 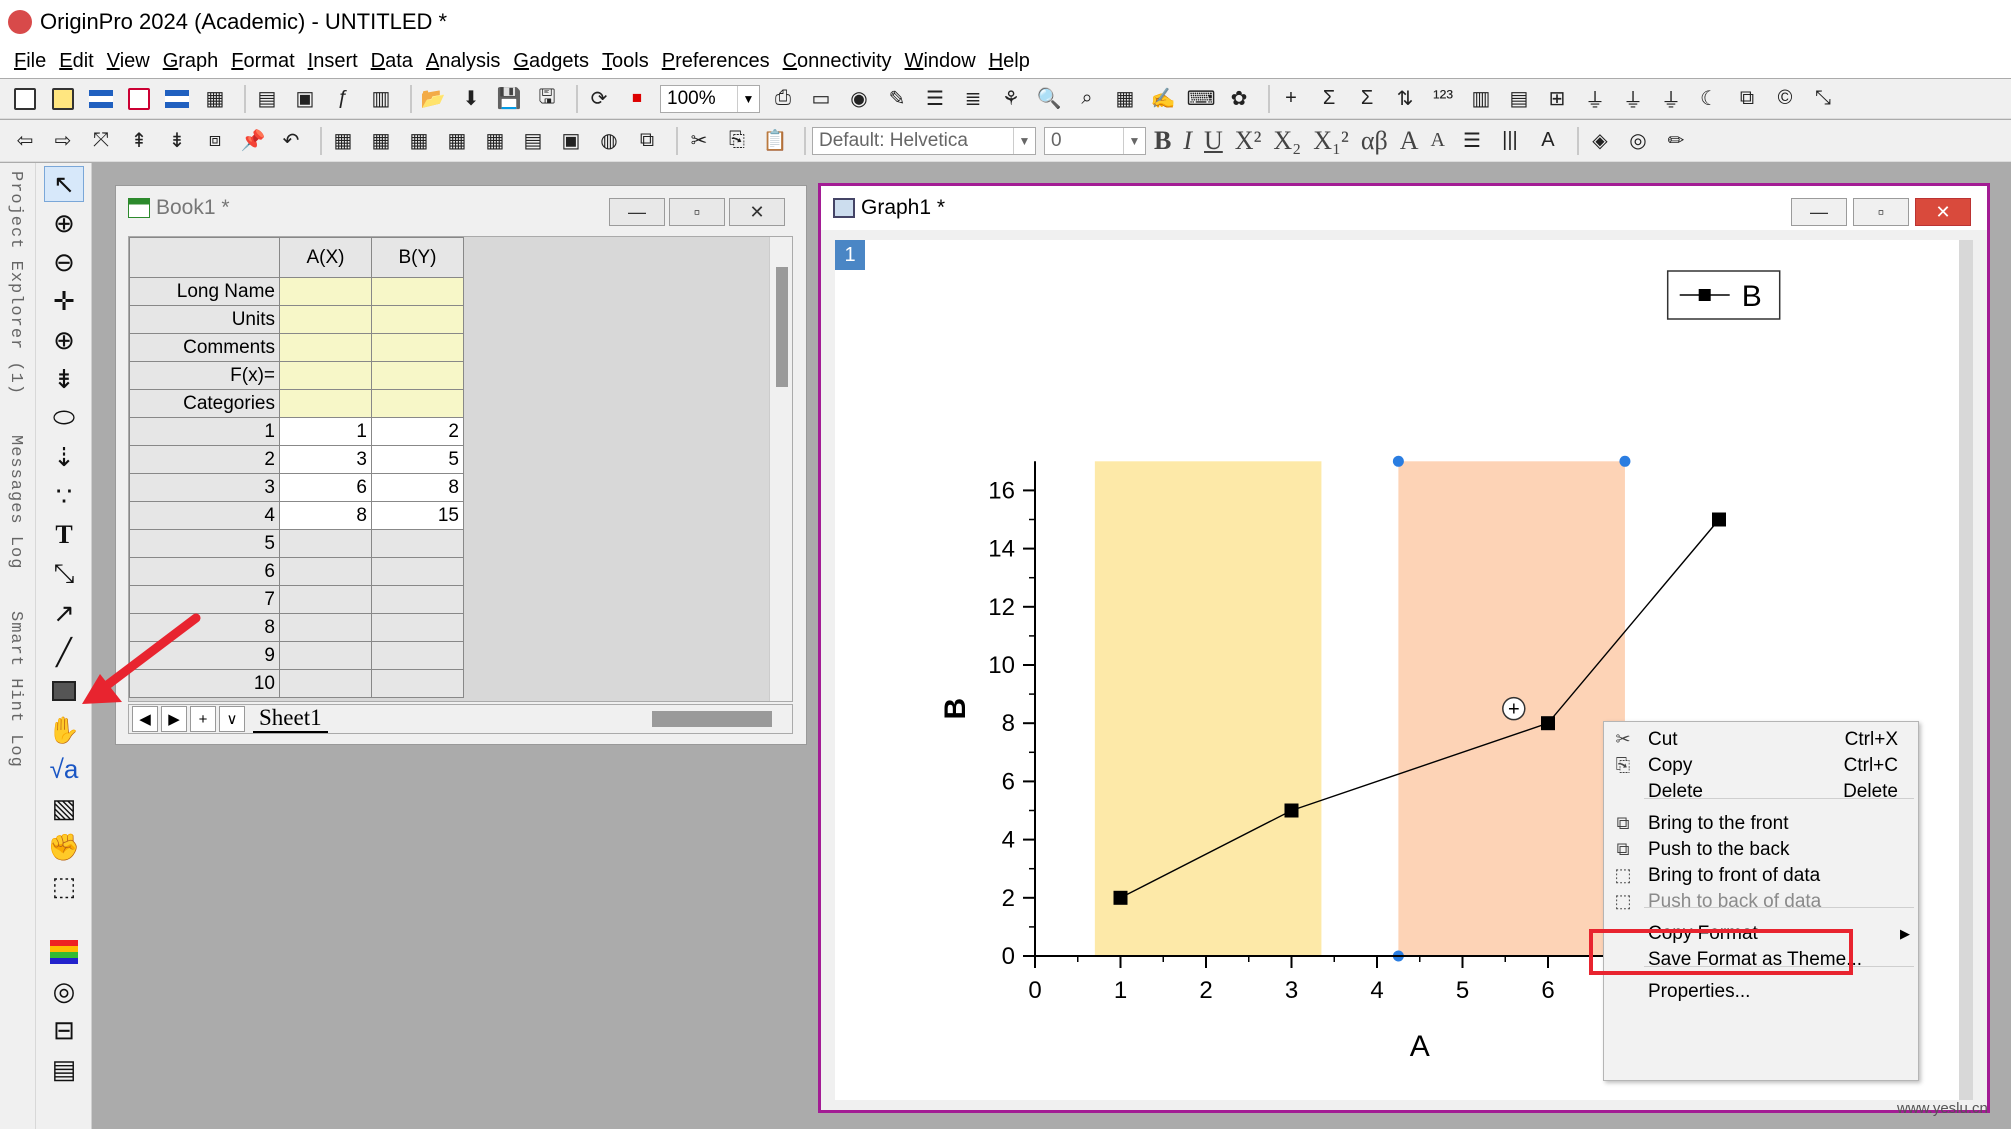 I want to click on moon-icon: ☾, so click(x=1709, y=99).